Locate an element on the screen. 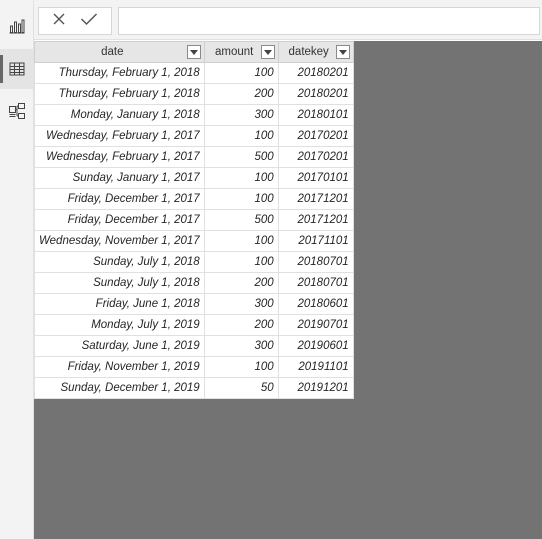 The image size is (542, 539). table-row: Friday, December 1, 2017 100 20171201 is located at coordinates (194, 199).